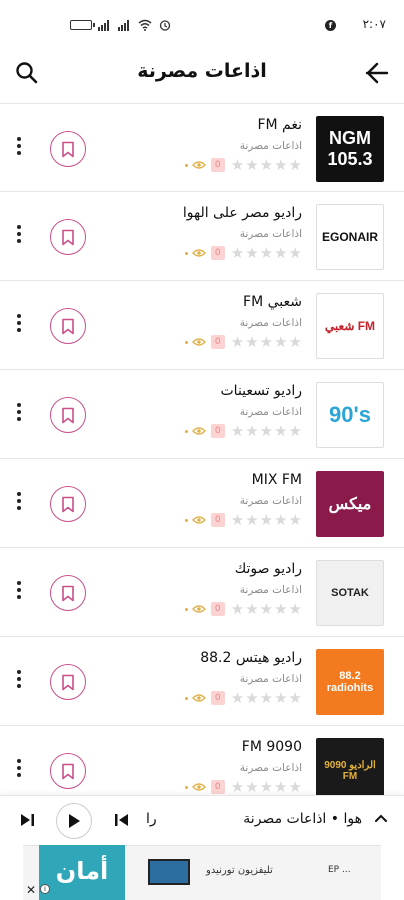 Image resolution: width=404 pixels, height=900 pixels. Describe the element at coordinates (330, 25) in the screenshot. I see `facebook-icon: f` at that location.